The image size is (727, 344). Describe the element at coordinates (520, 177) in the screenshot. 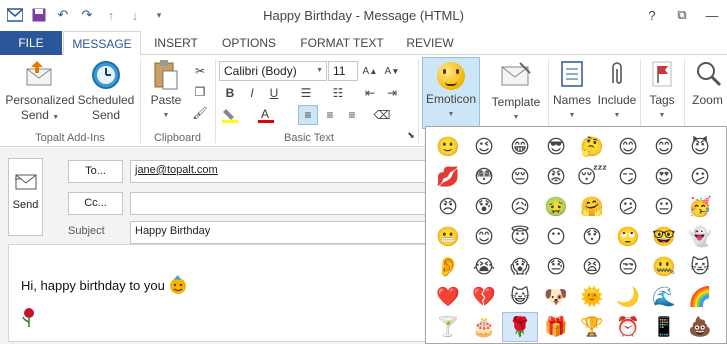

I see `emoticon-item: 😔` at that location.